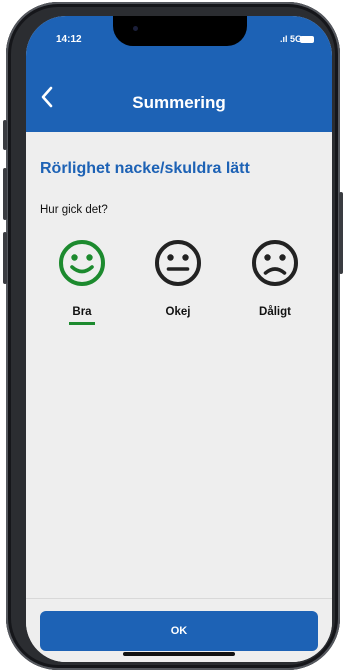 The height and width of the screenshot is (672, 346). What do you see at coordinates (178, 312) in the screenshot?
I see `rating-label-okej: Okej` at bounding box center [178, 312].